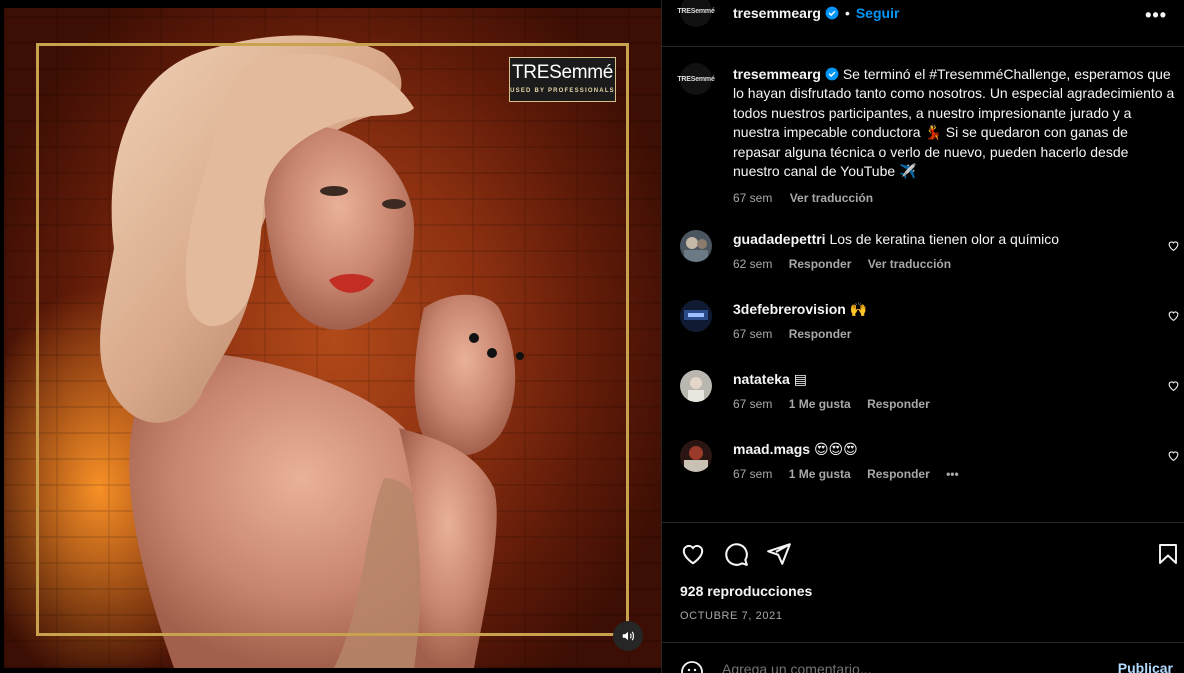  What do you see at coordinates (771, 449) in the screenshot?
I see `comment-username: maad.mags` at bounding box center [771, 449].